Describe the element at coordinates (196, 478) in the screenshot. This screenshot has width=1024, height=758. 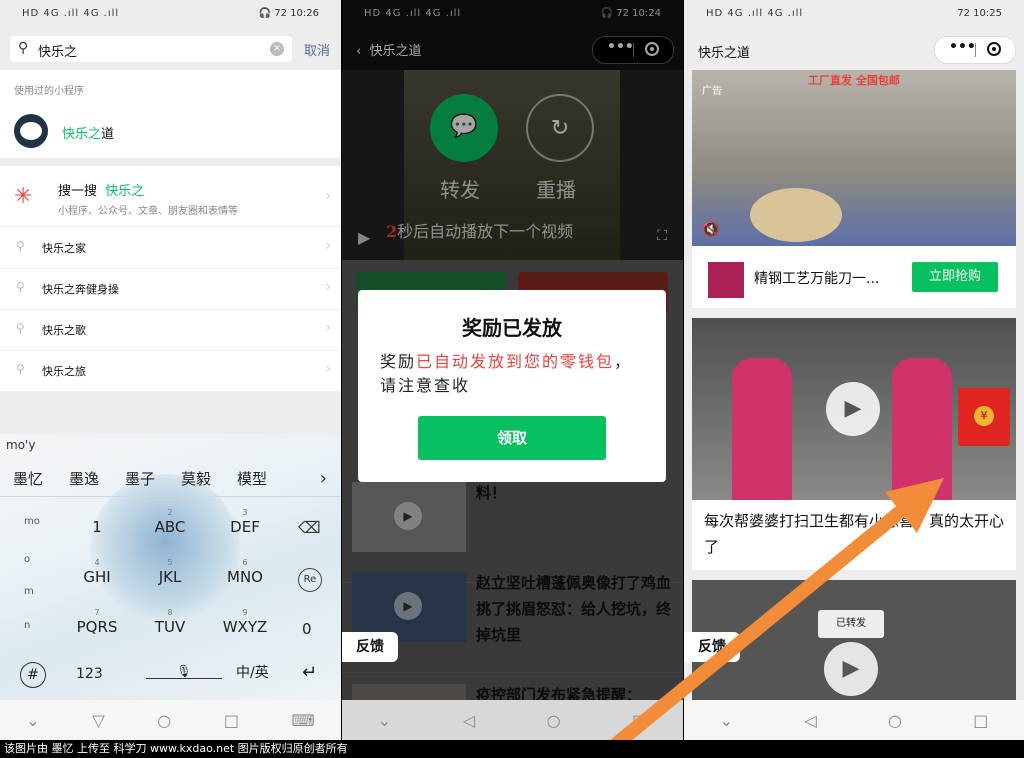
I see `candidate: 莫毅` at that location.